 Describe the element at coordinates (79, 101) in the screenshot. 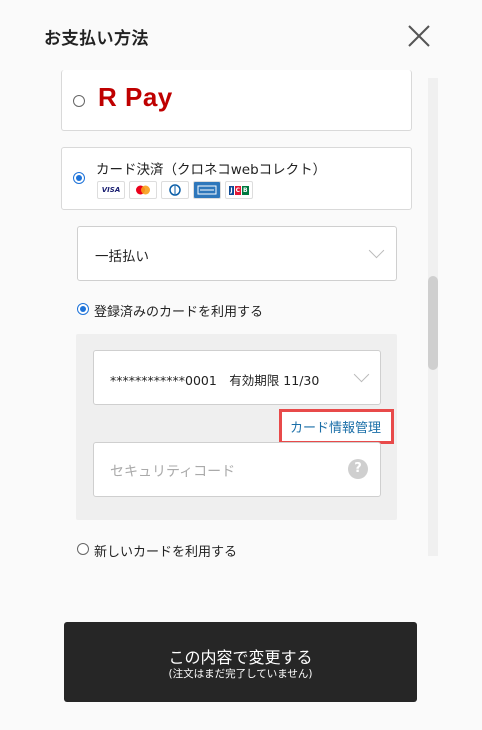

I see `rpay-radio` at that location.